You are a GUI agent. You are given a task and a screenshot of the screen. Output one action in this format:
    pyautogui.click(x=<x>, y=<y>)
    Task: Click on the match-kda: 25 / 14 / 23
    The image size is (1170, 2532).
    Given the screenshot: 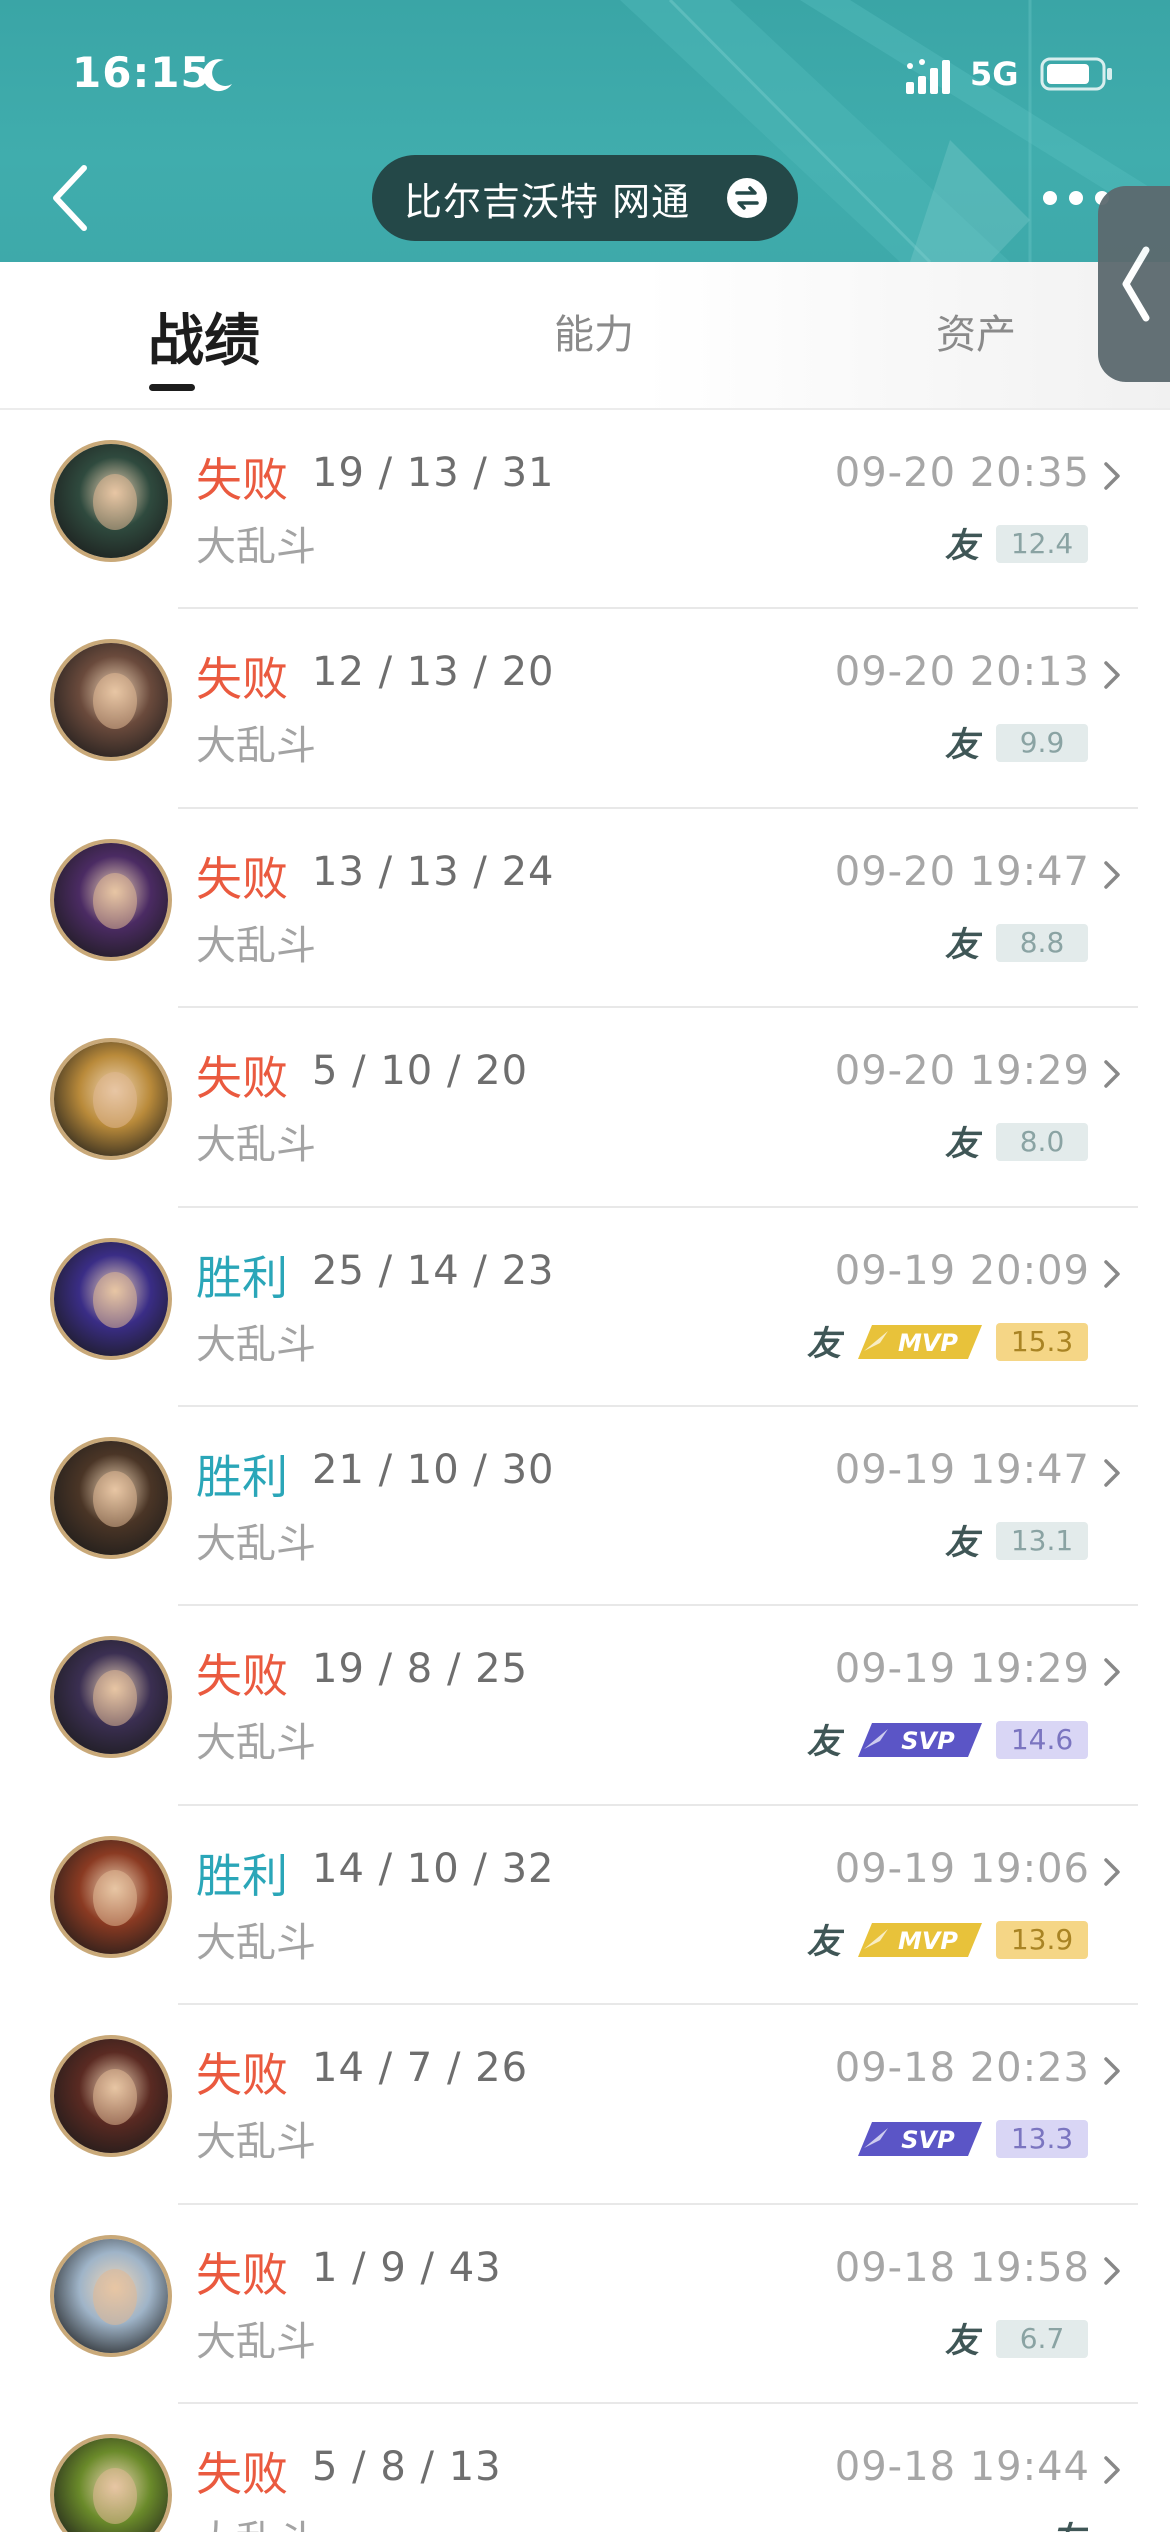 What is the action you would take?
    pyautogui.click(x=433, y=1270)
    